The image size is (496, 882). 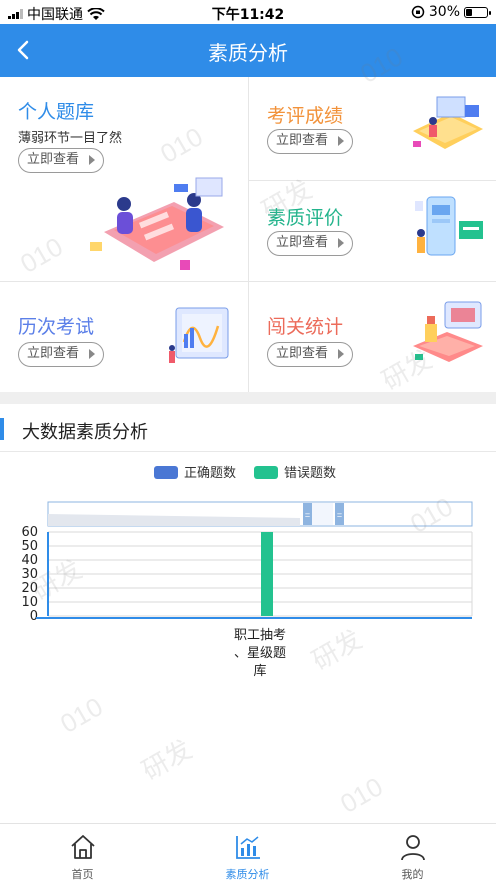 I want to click on card-quality-eval: 素质评价 立即查看, so click(x=372, y=231).